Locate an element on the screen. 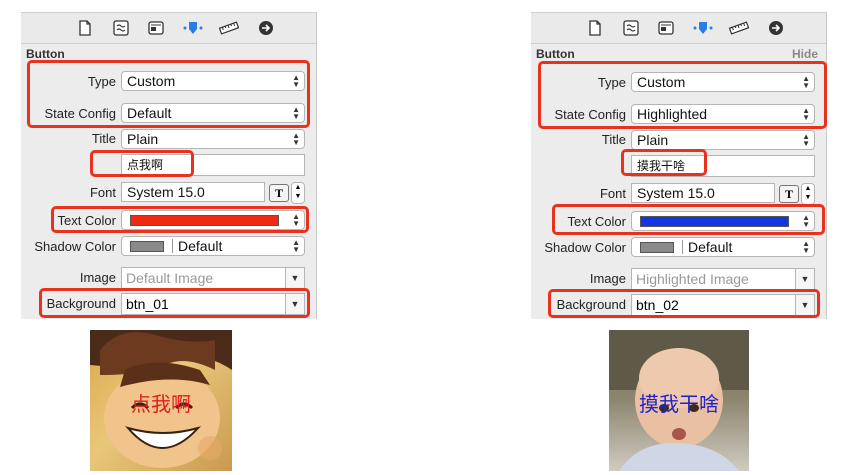  image-combo: Default Image ▼ is located at coordinates (213, 278).